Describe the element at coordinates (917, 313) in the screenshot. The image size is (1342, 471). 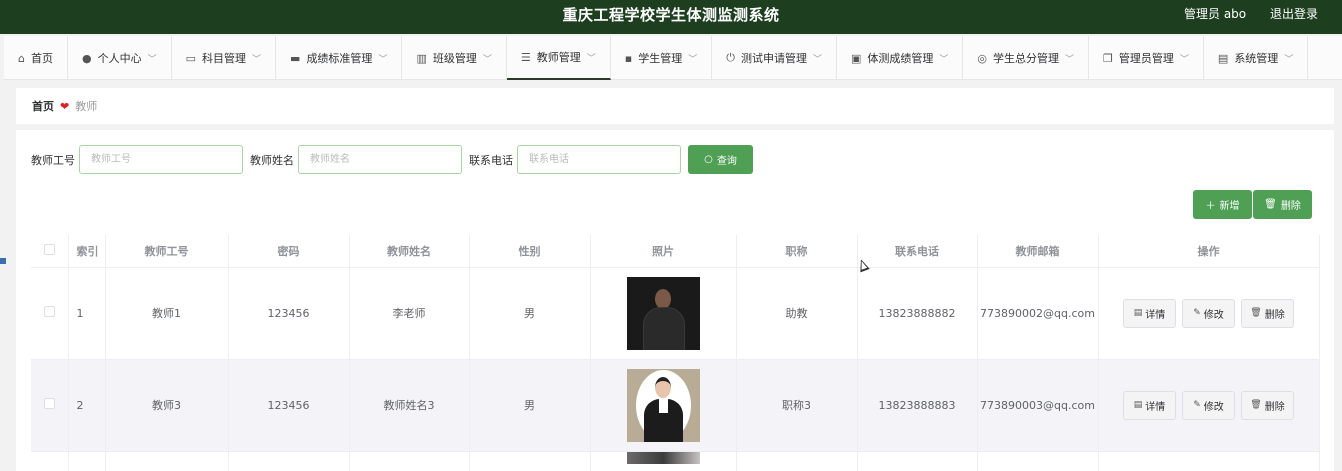
I see `cell-phone: 13823888882` at that location.